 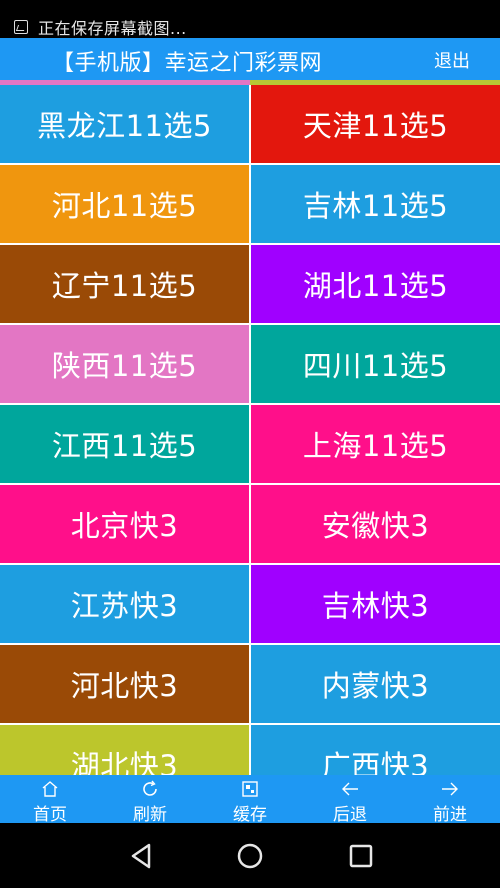 What do you see at coordinates (250, 789) in the screenshot?
I see `cache-icon` at bounding box center [250, 789].